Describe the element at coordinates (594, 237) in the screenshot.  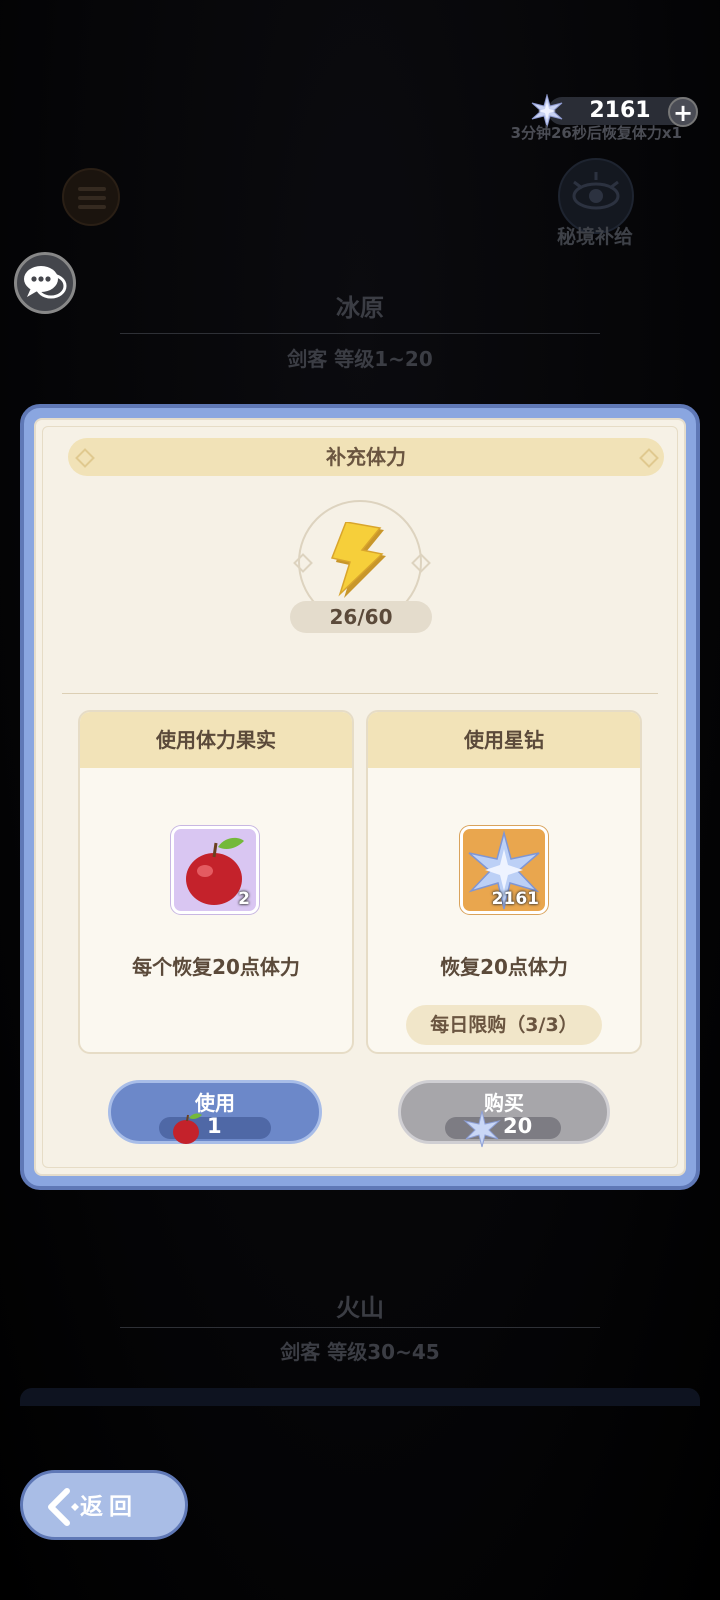
I see `secret-supply-label: 秘境补给` at that location.